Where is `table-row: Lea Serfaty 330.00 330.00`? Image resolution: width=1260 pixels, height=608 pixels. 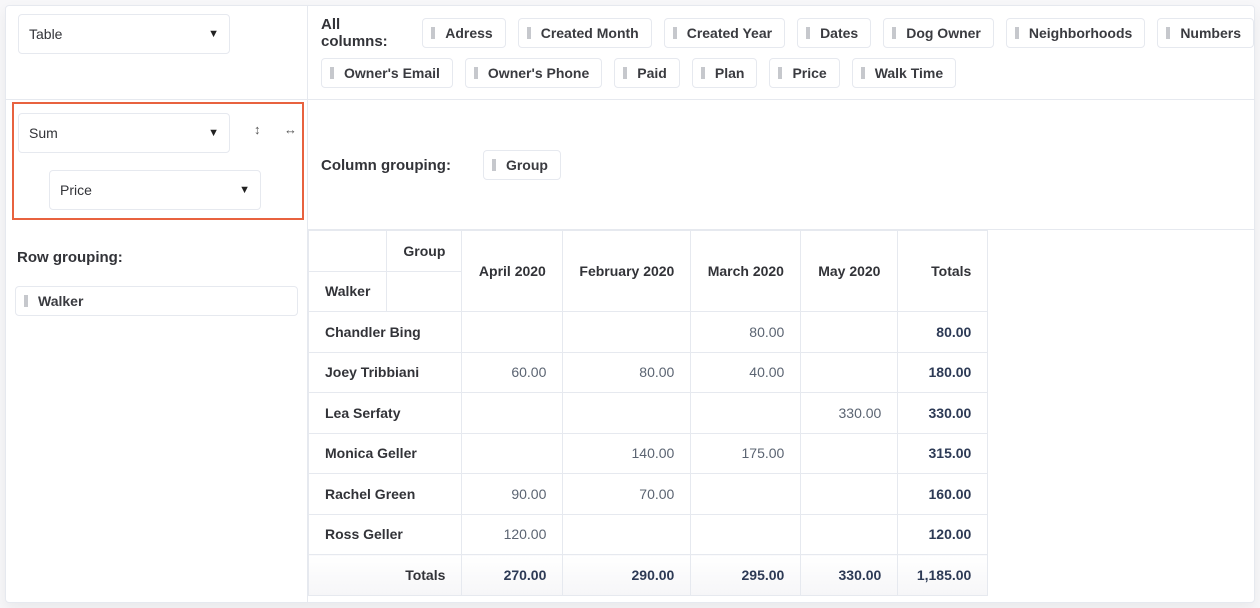 table-row: Lea Serfaty 330.00 330.00 is located at coordinates (648, 413).